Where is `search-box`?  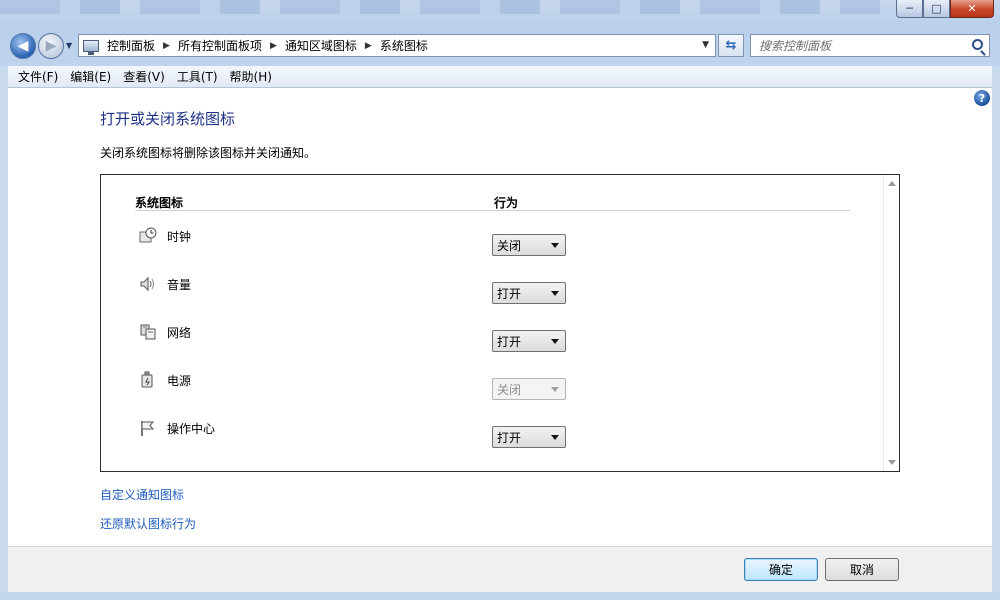 search-box is located at coordinates (870, 45).